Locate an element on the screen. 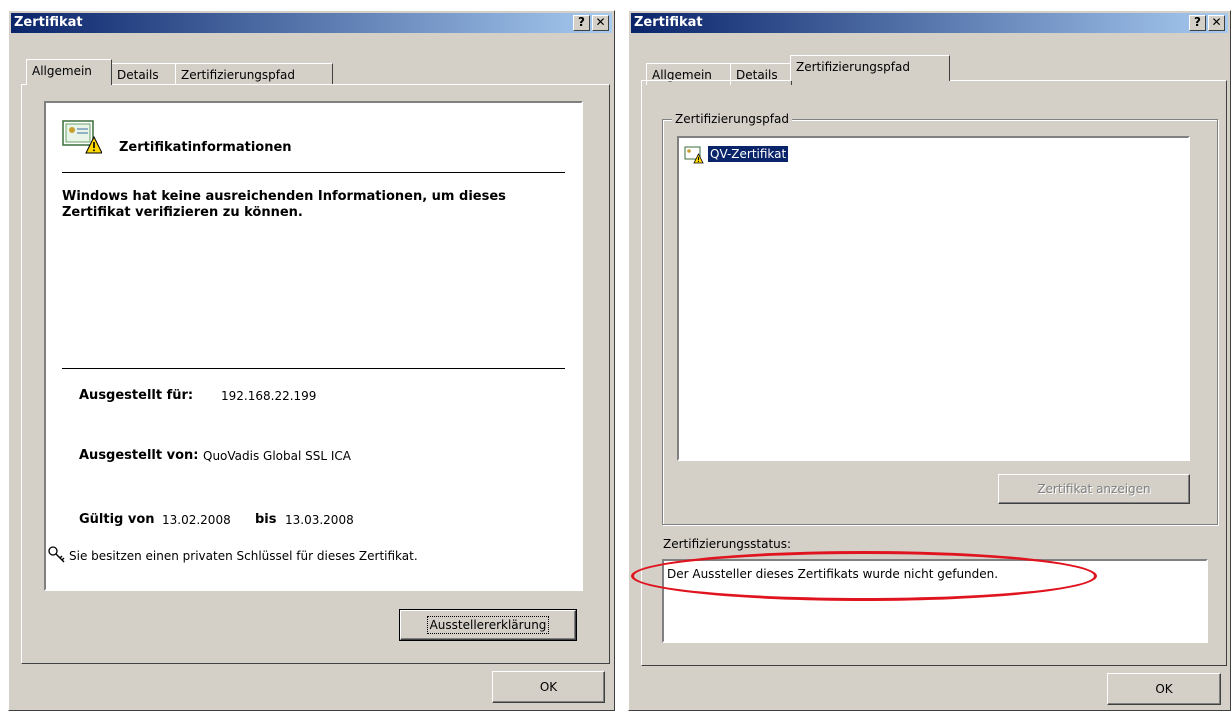 The width and height of the screenshot is (1231, 711). valid-to-value: 13.03.2008 is located at coordinates (319, 520).